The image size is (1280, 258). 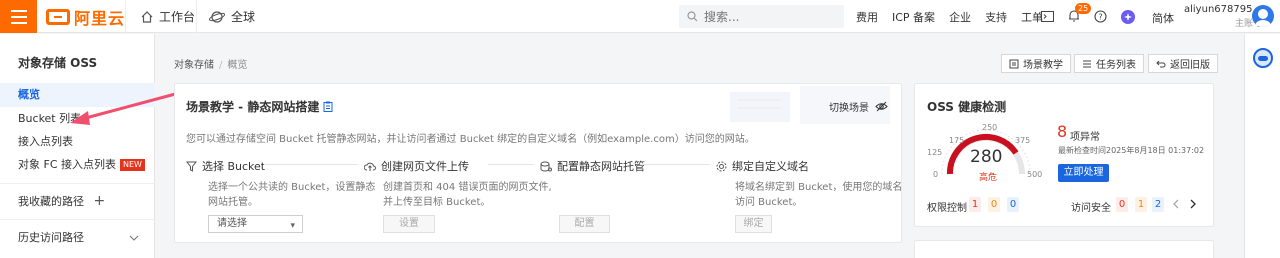 I want to click on access-security-label: 访问安全, so click(x=1091, y=208).